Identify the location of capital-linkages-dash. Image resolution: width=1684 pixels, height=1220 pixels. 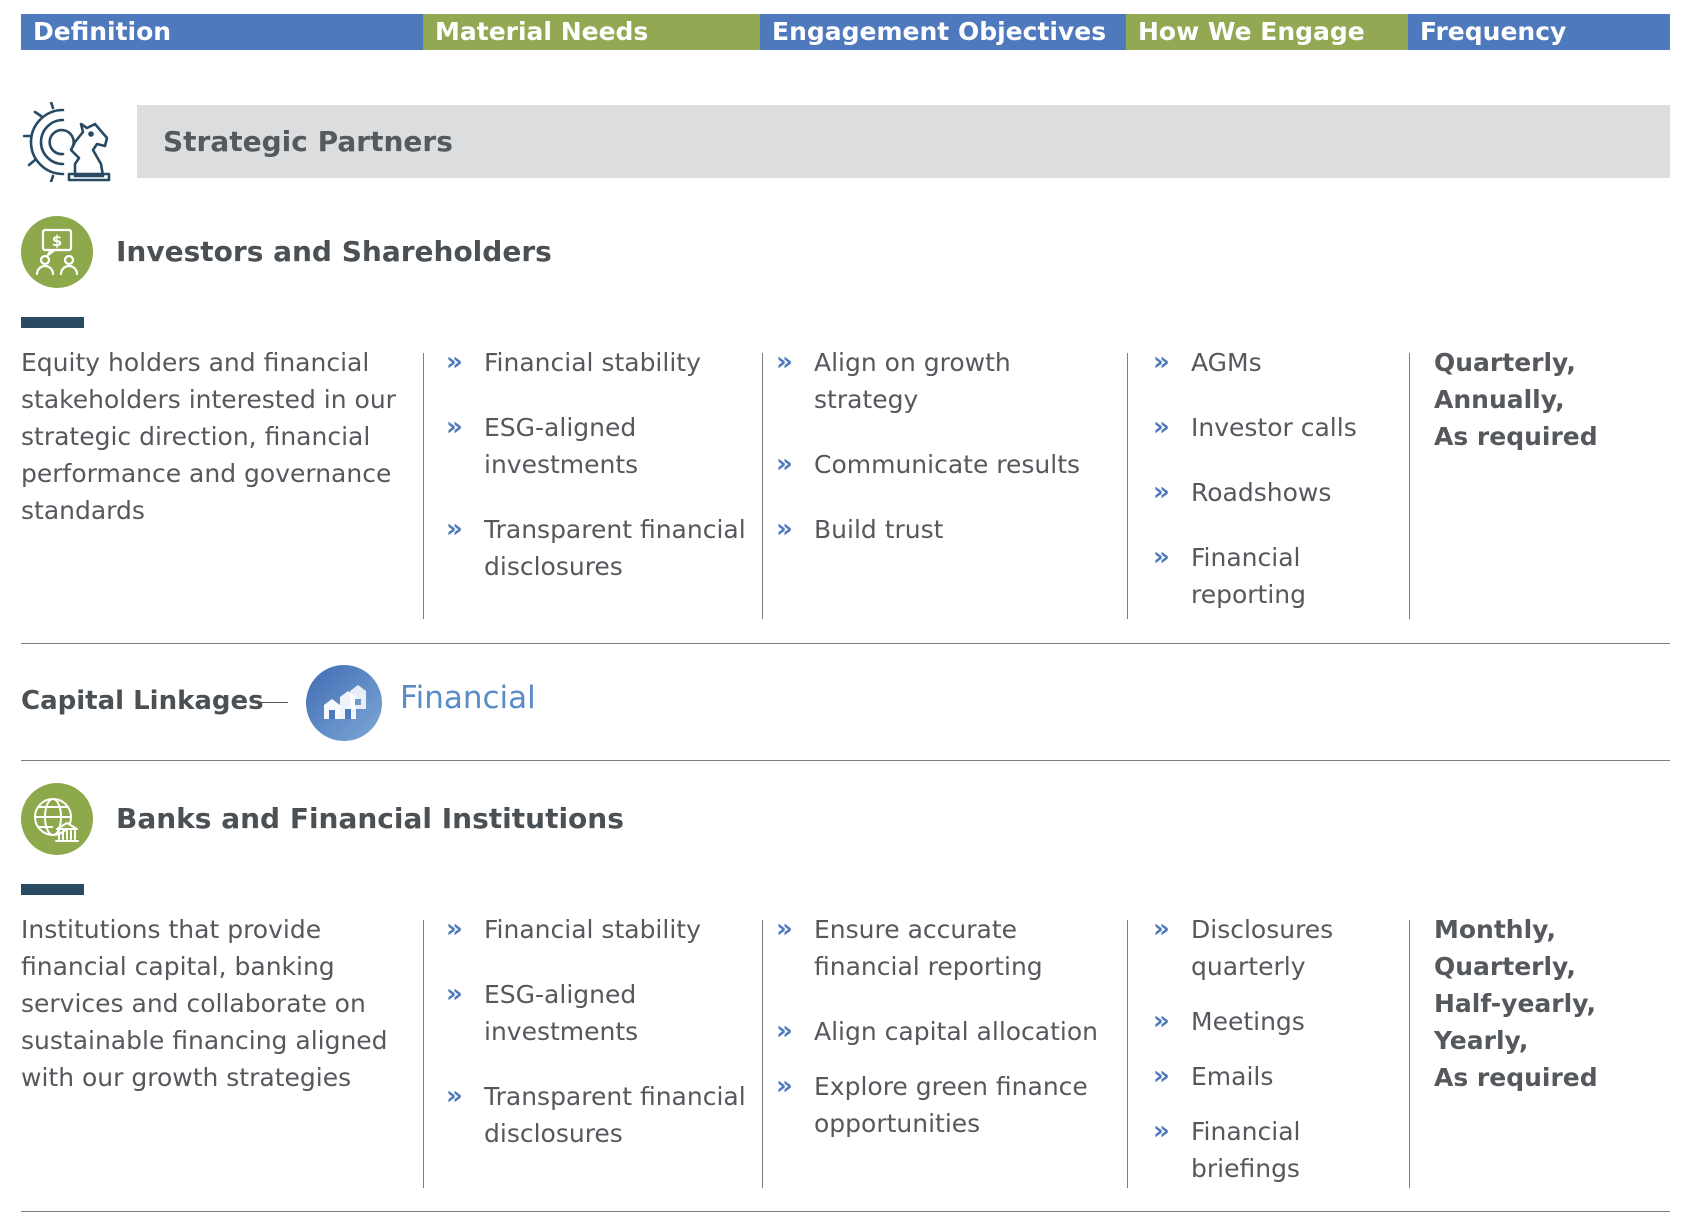
(273, 702).